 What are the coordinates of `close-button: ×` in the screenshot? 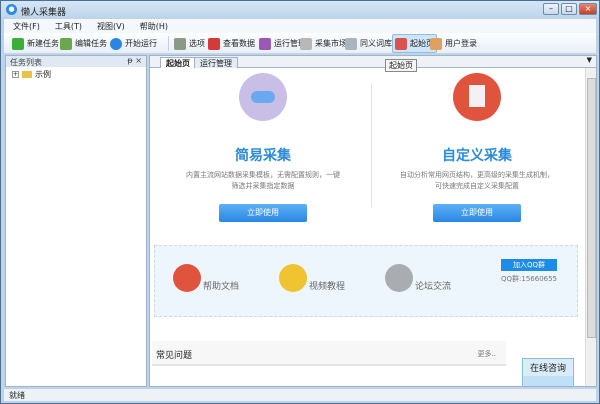 It's located at (588, 9).